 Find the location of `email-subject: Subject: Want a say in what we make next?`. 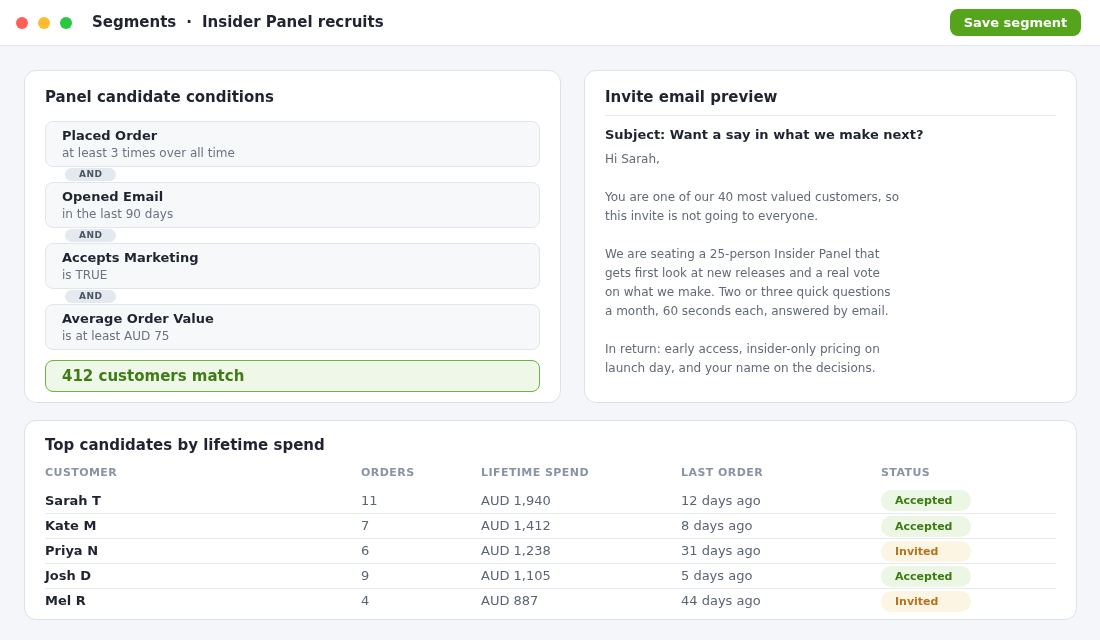

email-subject: Subject: Want a say in what we make next? is located at coordinates (765, 135).